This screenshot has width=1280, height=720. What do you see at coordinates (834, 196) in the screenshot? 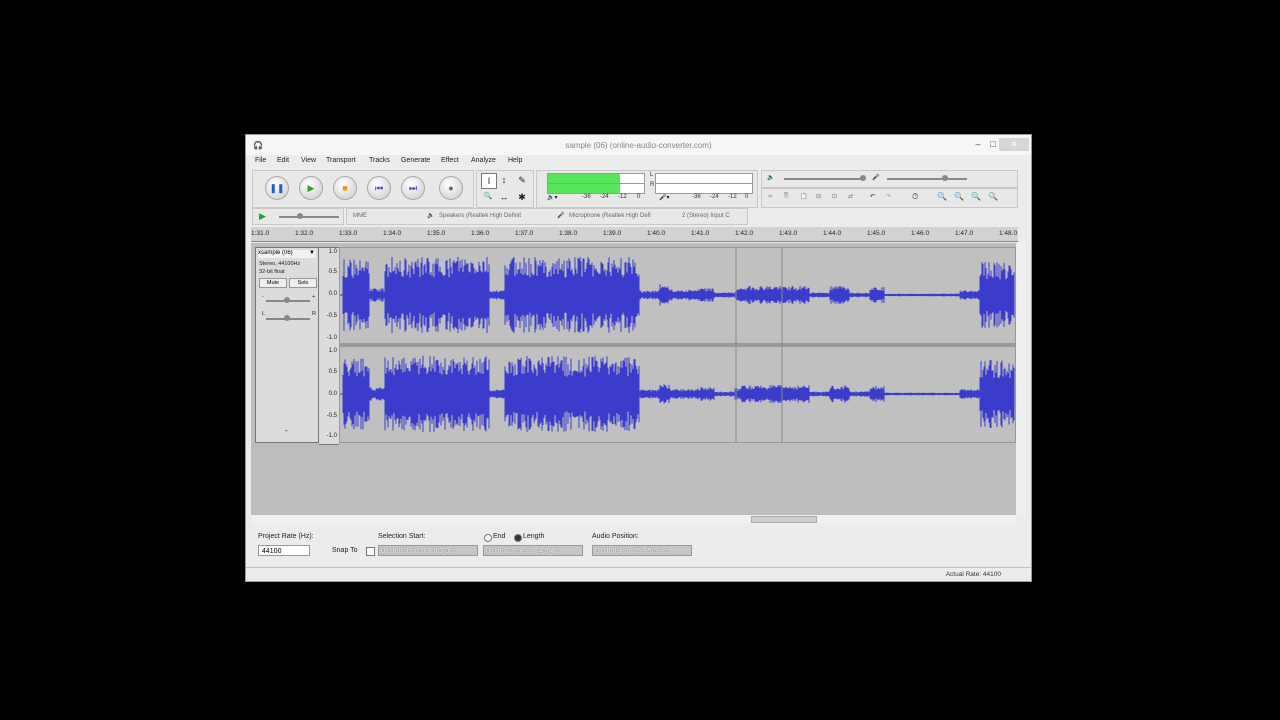
I see `silence-icon: ⊡` at bounding box center [834, 196].